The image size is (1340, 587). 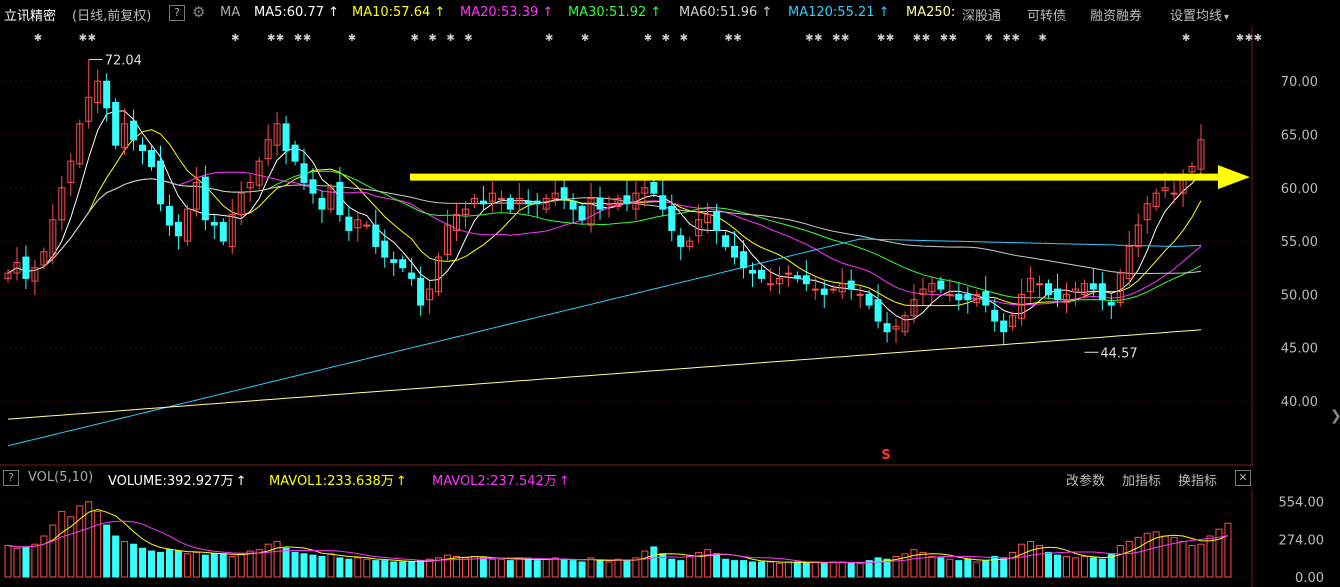 What do you see at coordinates (1085, 479) in the screenshot?
I see `edit-params-button: 改参数` at bounding box center [1085, 479].